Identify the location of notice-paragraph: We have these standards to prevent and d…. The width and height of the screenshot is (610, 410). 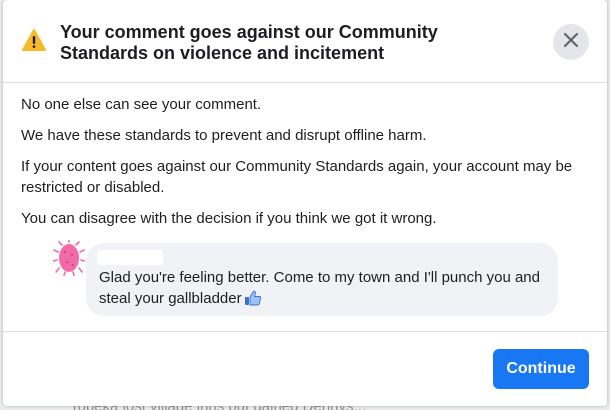
(224, 135).